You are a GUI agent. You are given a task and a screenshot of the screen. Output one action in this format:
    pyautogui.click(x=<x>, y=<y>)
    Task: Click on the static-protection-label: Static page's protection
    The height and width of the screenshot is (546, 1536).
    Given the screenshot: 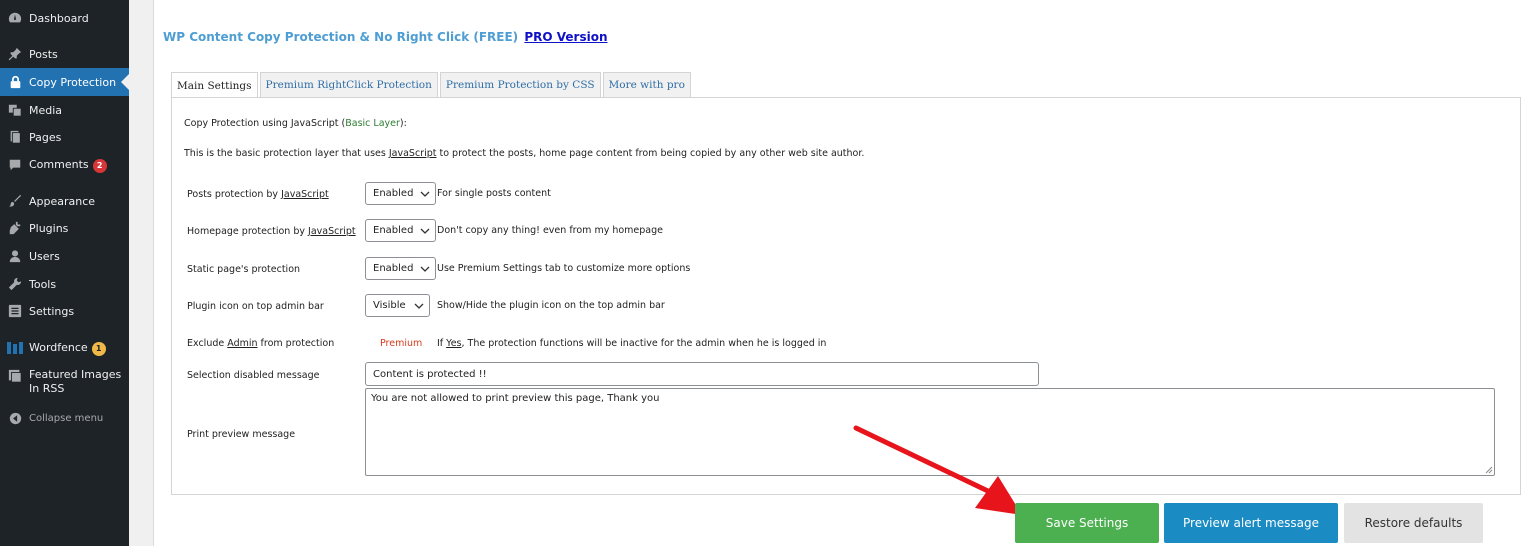 What is the action you would take?
    pyautogui.click(x=244, y=269)
    